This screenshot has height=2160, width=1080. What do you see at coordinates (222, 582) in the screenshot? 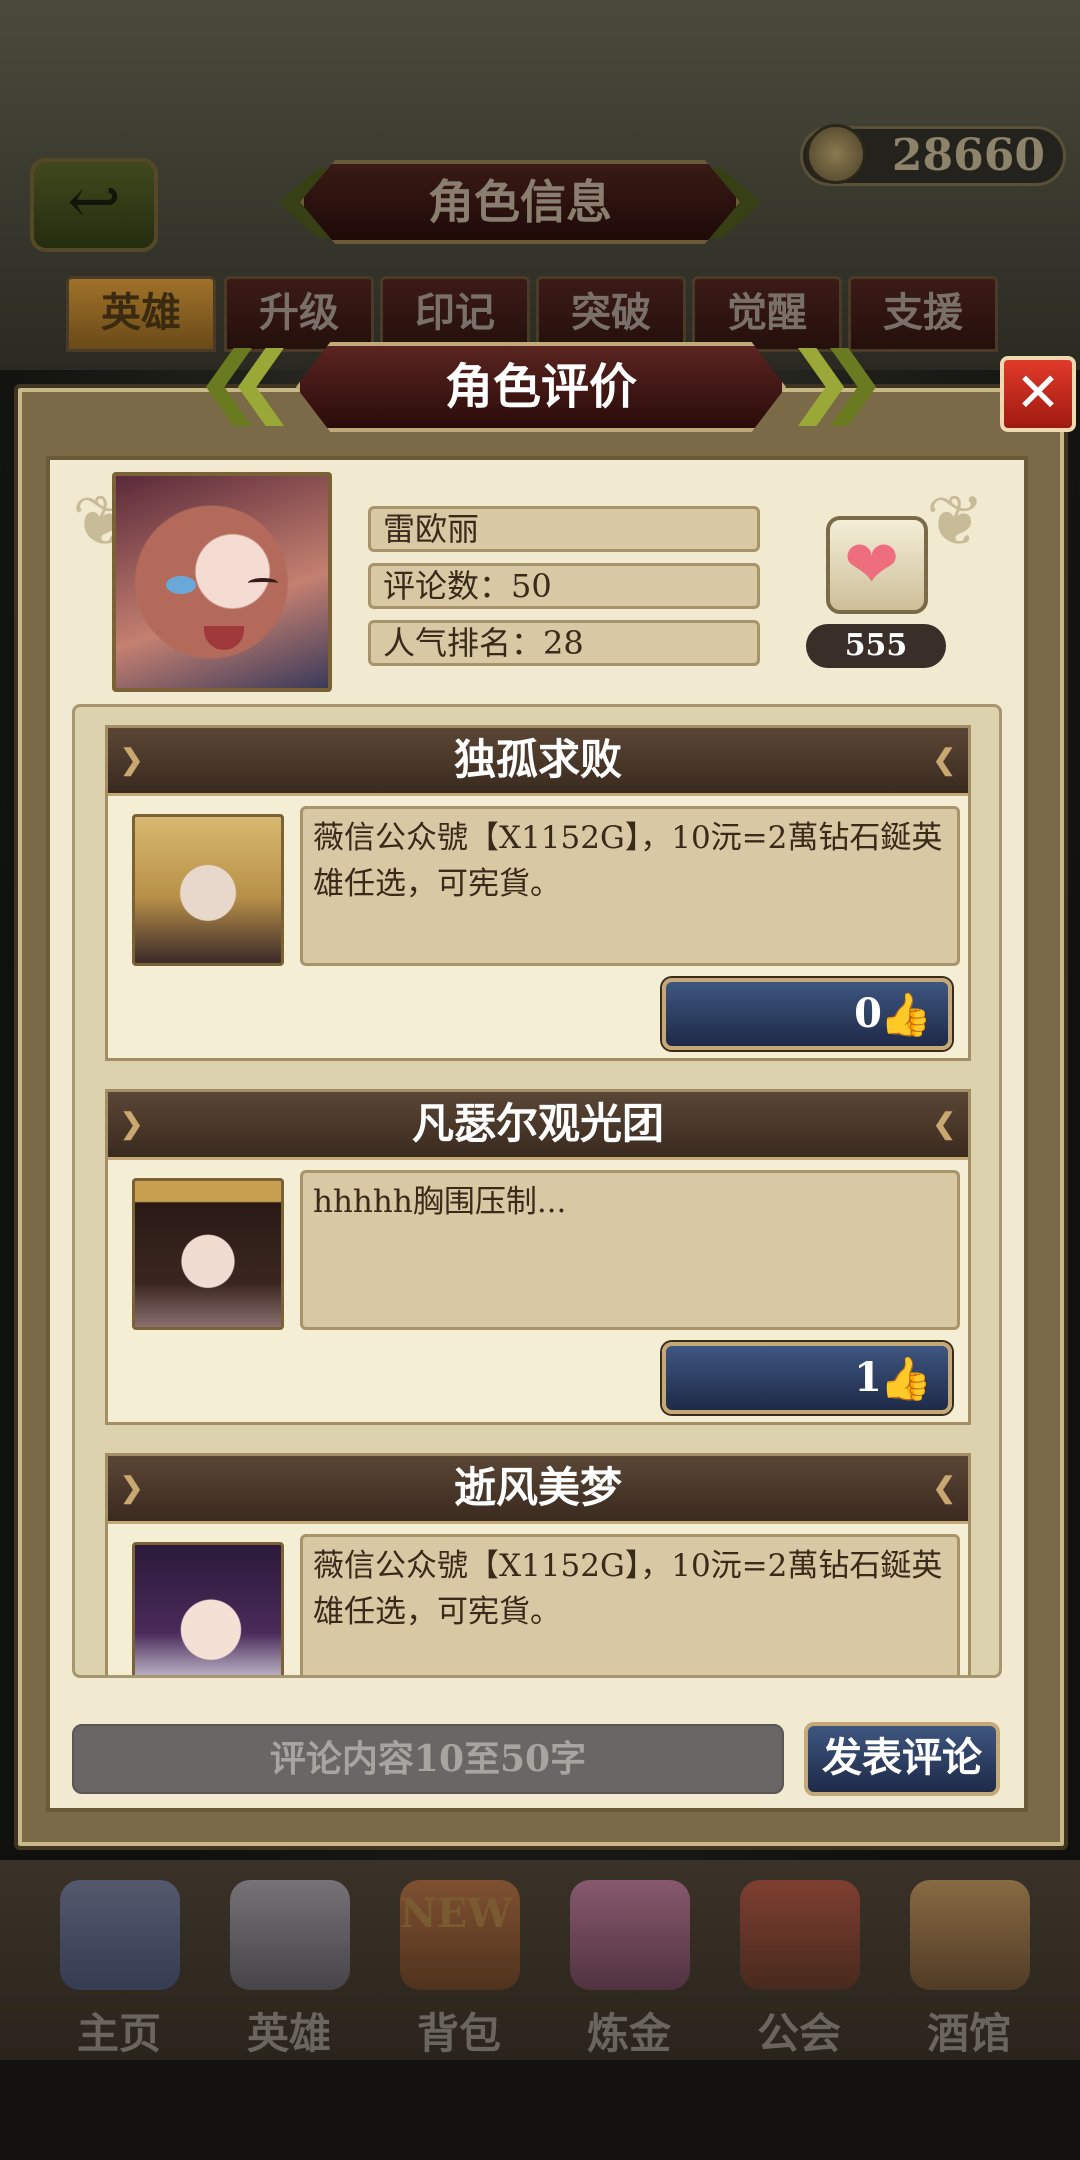
I see `hero-portrait` at bounding box center [222, 582].